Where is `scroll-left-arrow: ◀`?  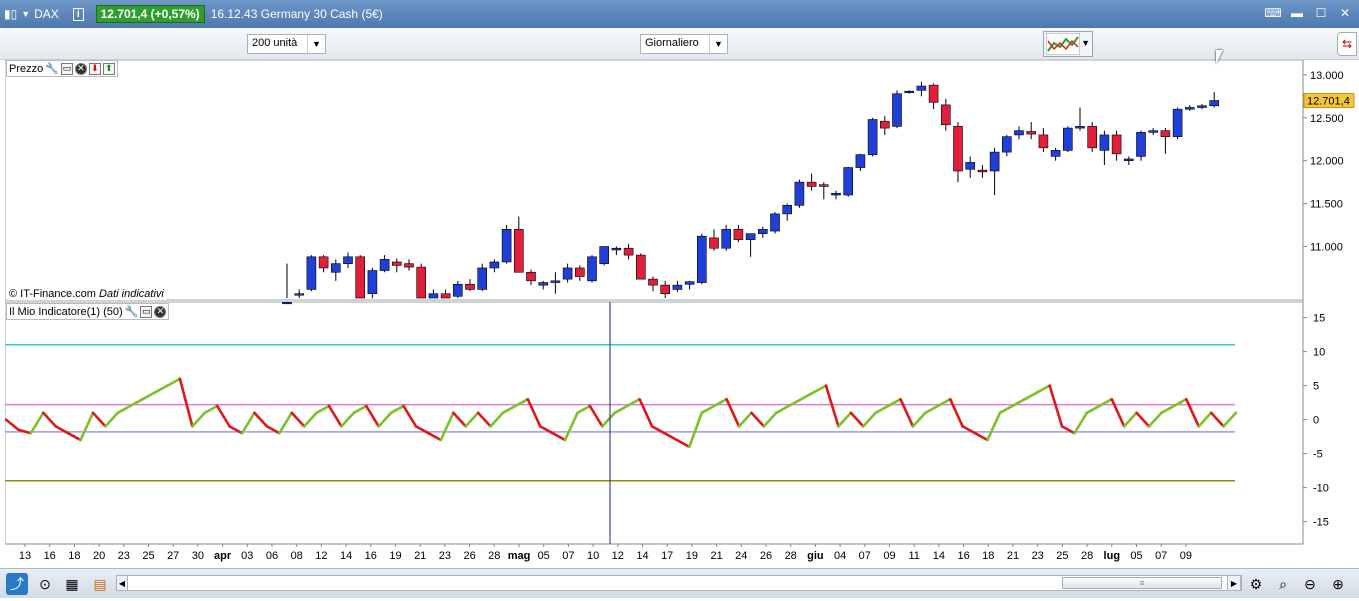
scroll-left-arrow: ◀ is located at coordinates (122, 583).